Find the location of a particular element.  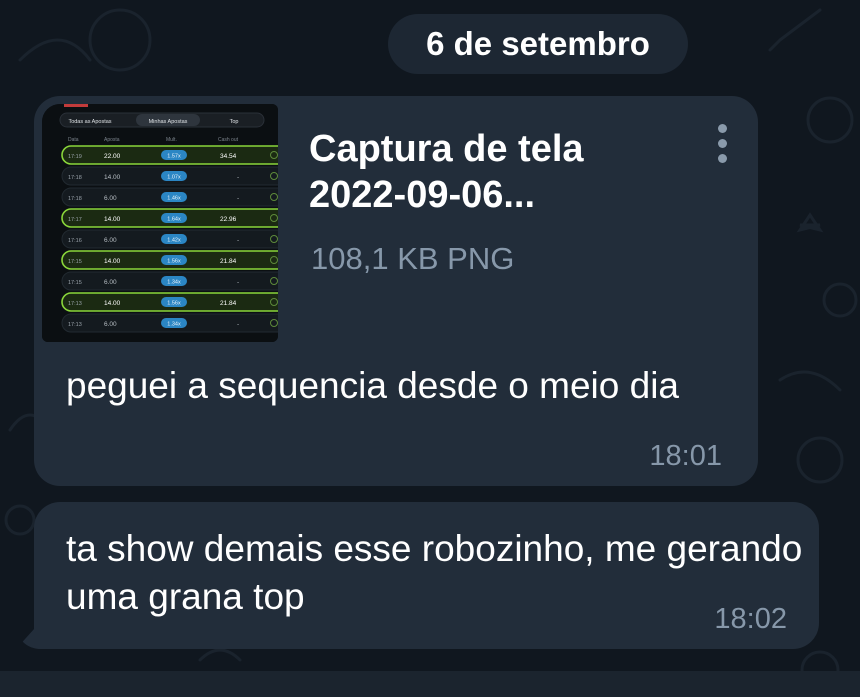

svg-text: 1.07x is located at coordinates (174, 178).